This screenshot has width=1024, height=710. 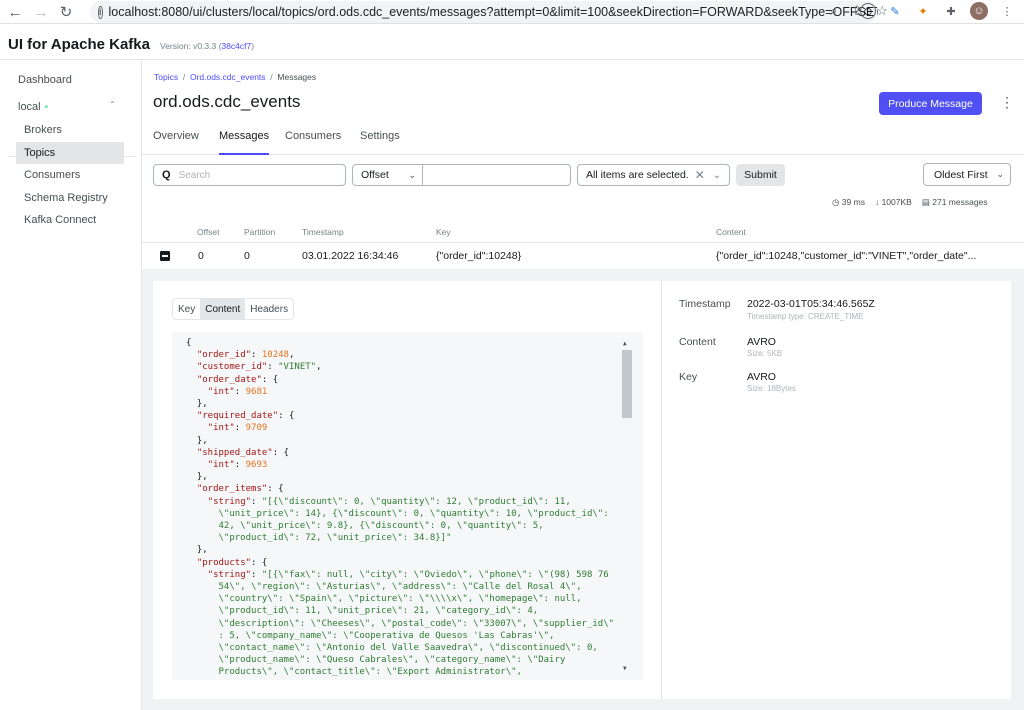 What do you see at coordinates (247, 256) in the screenshot?
I see `row-partition: 0` at bounding box center [247, 256].